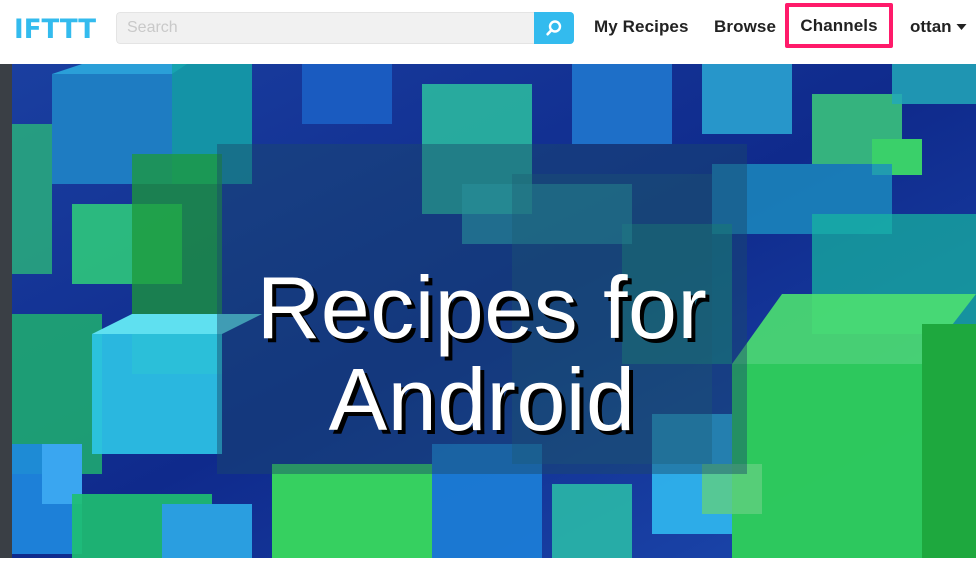  What do you see at coordinates (6, 311) in the screenshot?
I see `left-page-edge` at bounding box center [6, 311].